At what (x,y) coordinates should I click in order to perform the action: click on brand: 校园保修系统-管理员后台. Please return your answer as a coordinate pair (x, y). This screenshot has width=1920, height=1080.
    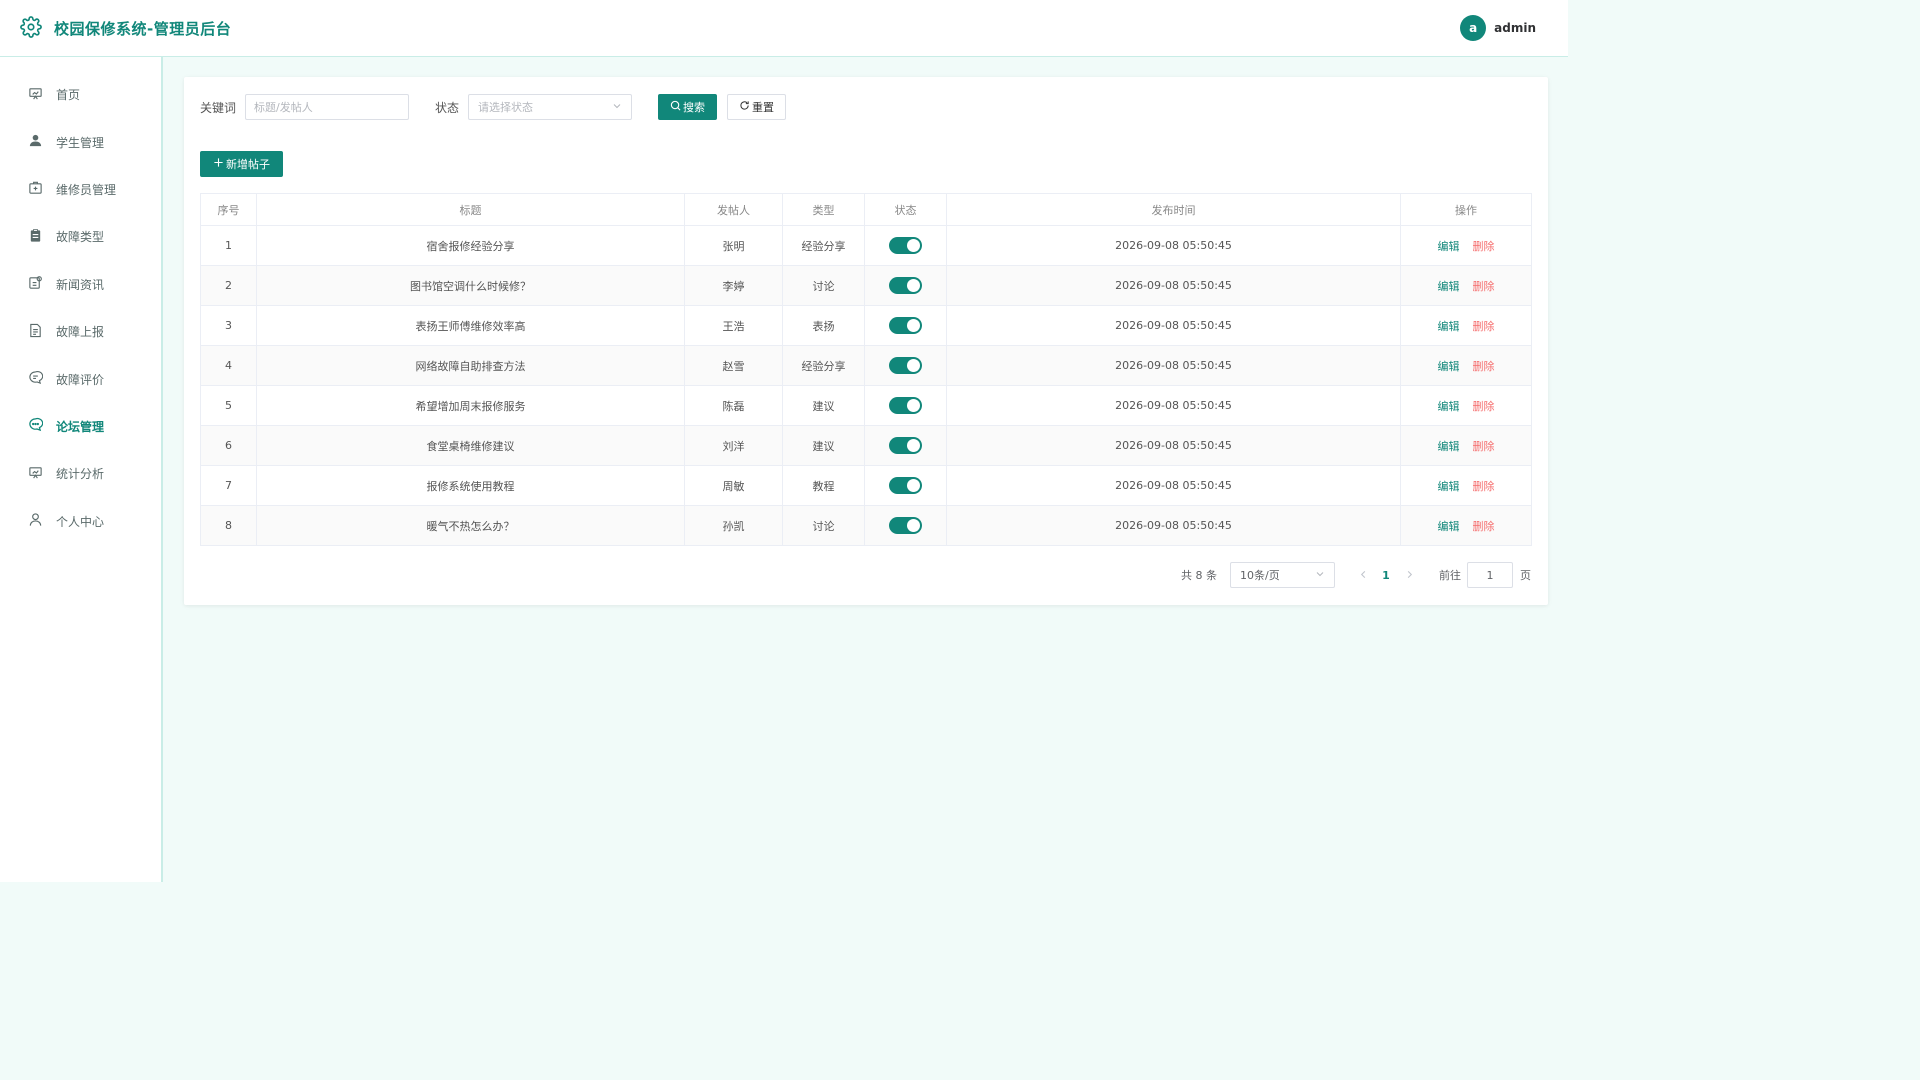
    Looking at the image, I should click on (125, 28).